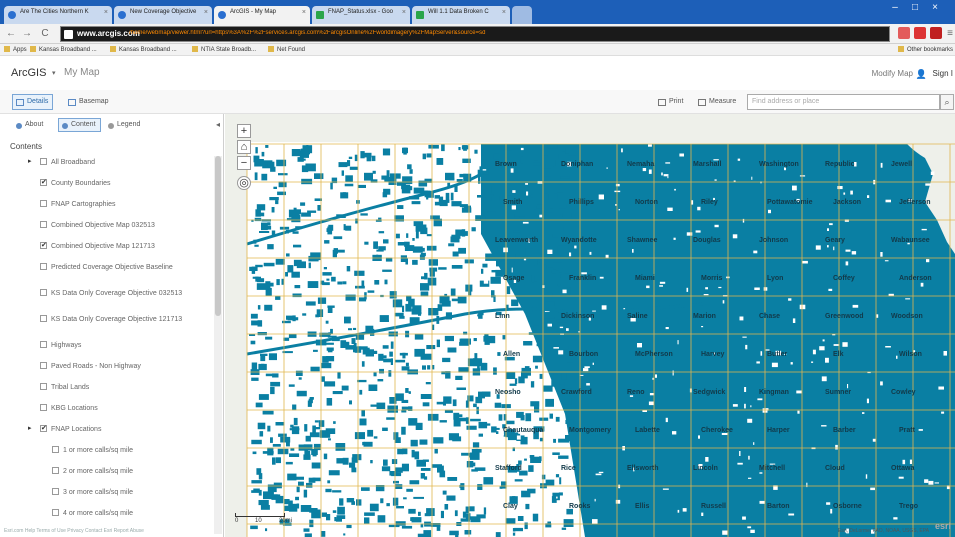  Describe the element at coordinates (33, 102) in the screenshot. I see `details-button: Details` at that location.